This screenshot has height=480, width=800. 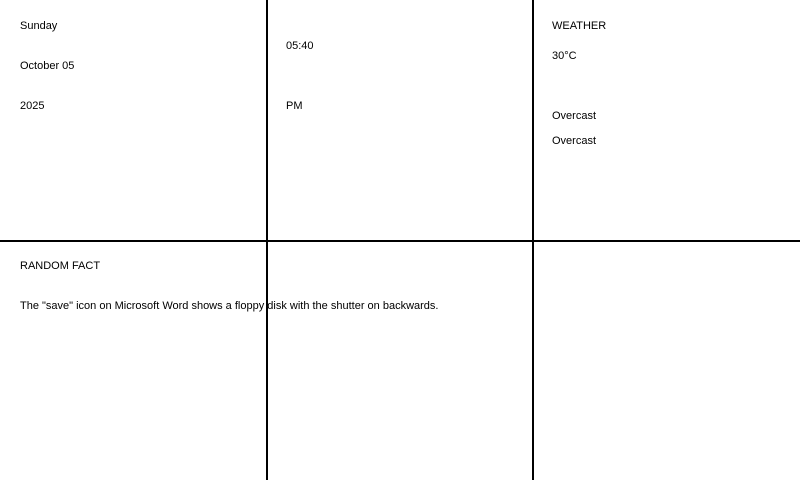 I want to click on month-day-label: October 05, so click(x=47, y=66).